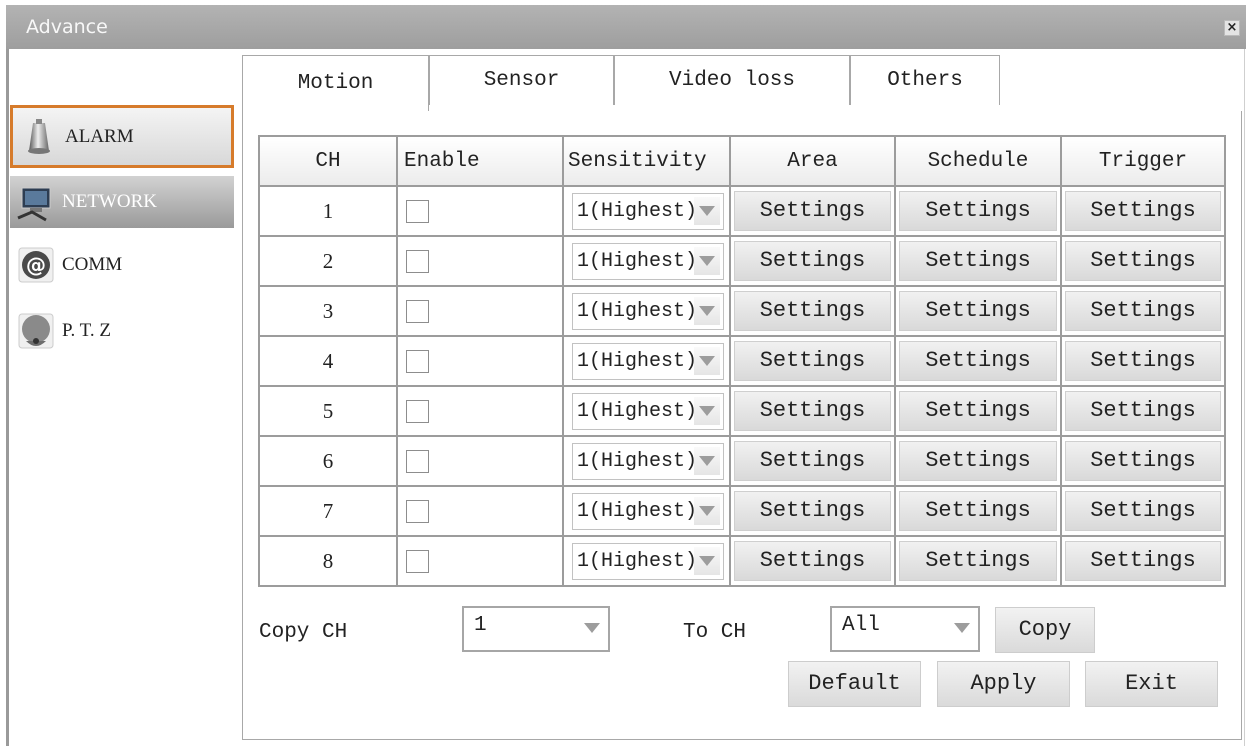 This screenshot has height=746, width=1251. What do you see at coordinates (328, 361) in the screenshot?
I see `channel-number: 4` at bounding box center [328, 361].